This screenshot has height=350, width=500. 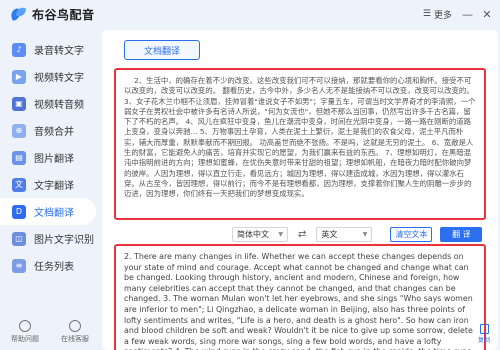 I want to click on video-icon: ▶, so click(x=19, y=76).